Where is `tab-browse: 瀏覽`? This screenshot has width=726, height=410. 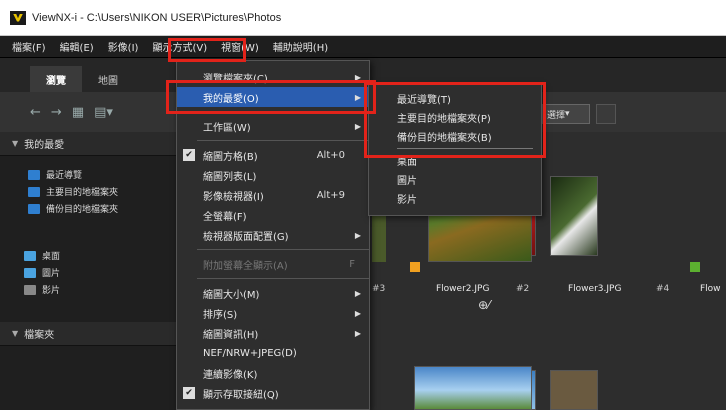
tab-browse: 瀏覽 is located at coordinates (56, 79).